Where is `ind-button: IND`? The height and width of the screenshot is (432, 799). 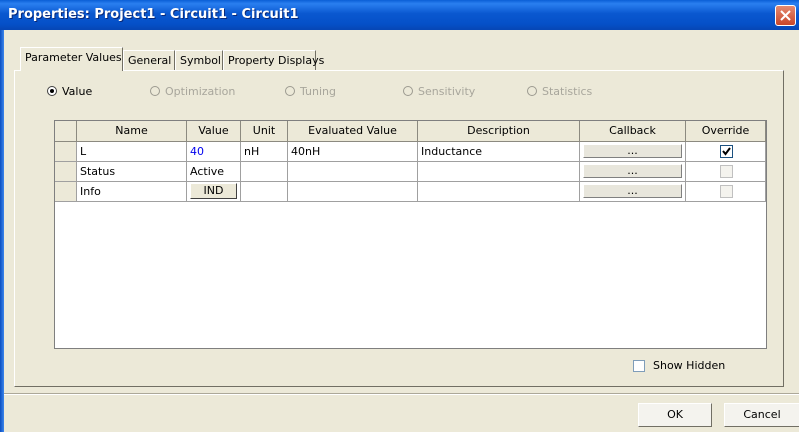
ind-button: IND is located at coordinates (213, 191).